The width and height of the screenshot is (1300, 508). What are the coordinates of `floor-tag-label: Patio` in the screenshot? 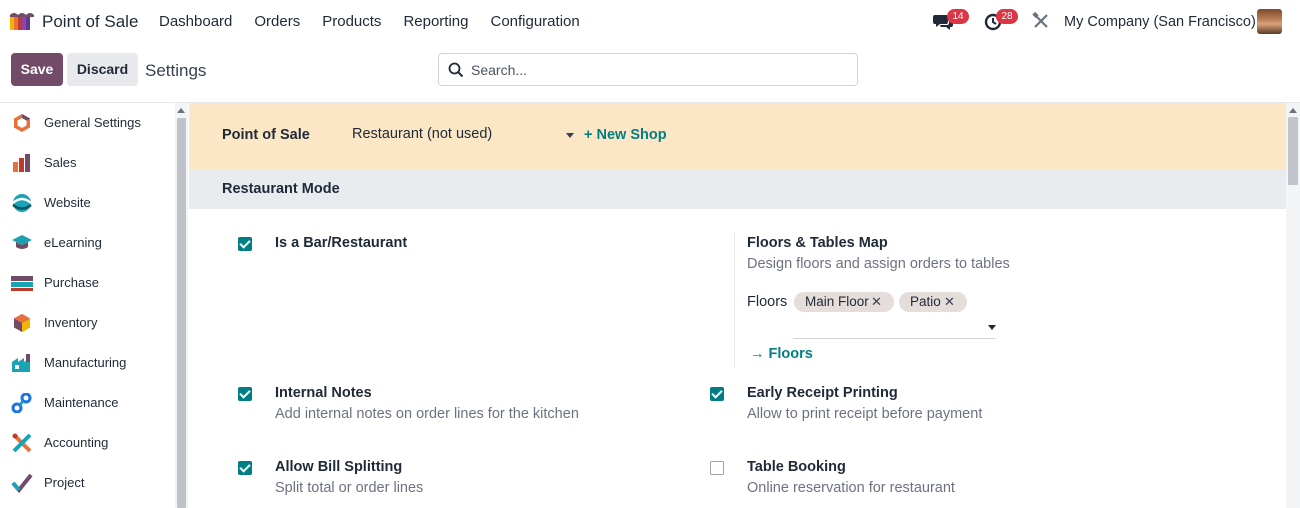 It's located at (925, 301).